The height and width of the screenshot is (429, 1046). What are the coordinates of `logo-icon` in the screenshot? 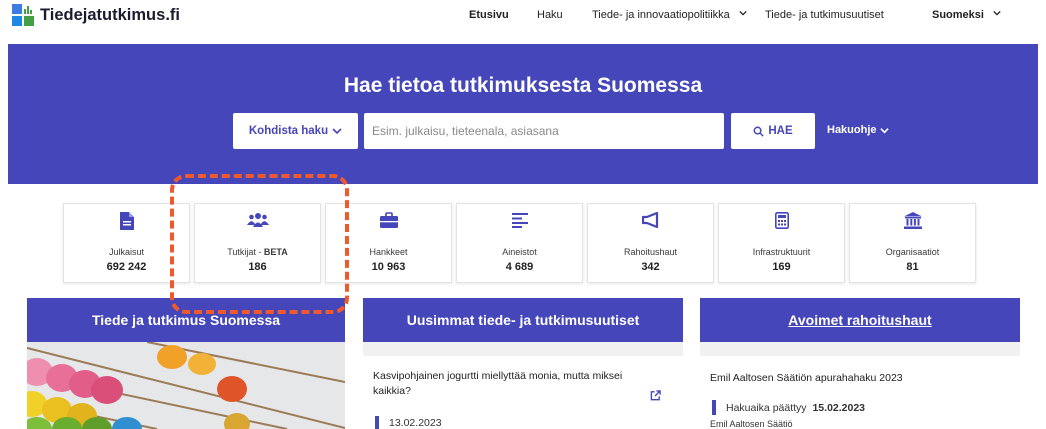 It's located at (23, 15).